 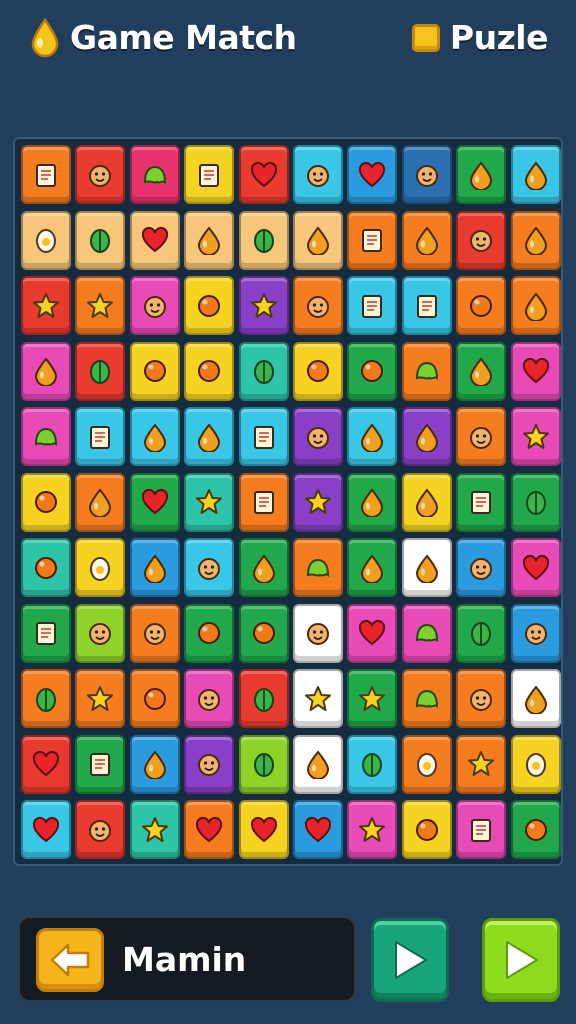 What do you see at coordinates (70, 960) in the screenshot?
I see `back-button` at bounding box center [70, 960].